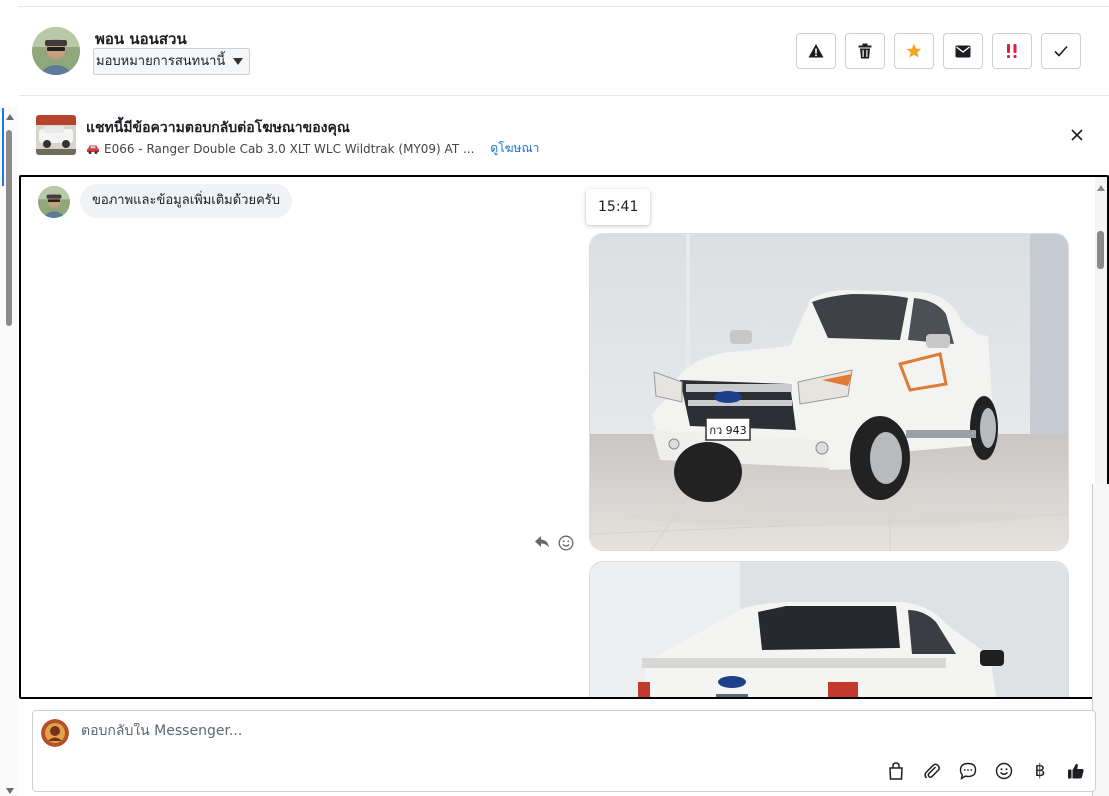 Image resolution: width=1109 pixels, height=796 pixels. What do you see at coordinates (618, 207) in the screenshot?
I see `message-timestamp: 15:41` at bounding box center [618, 207].